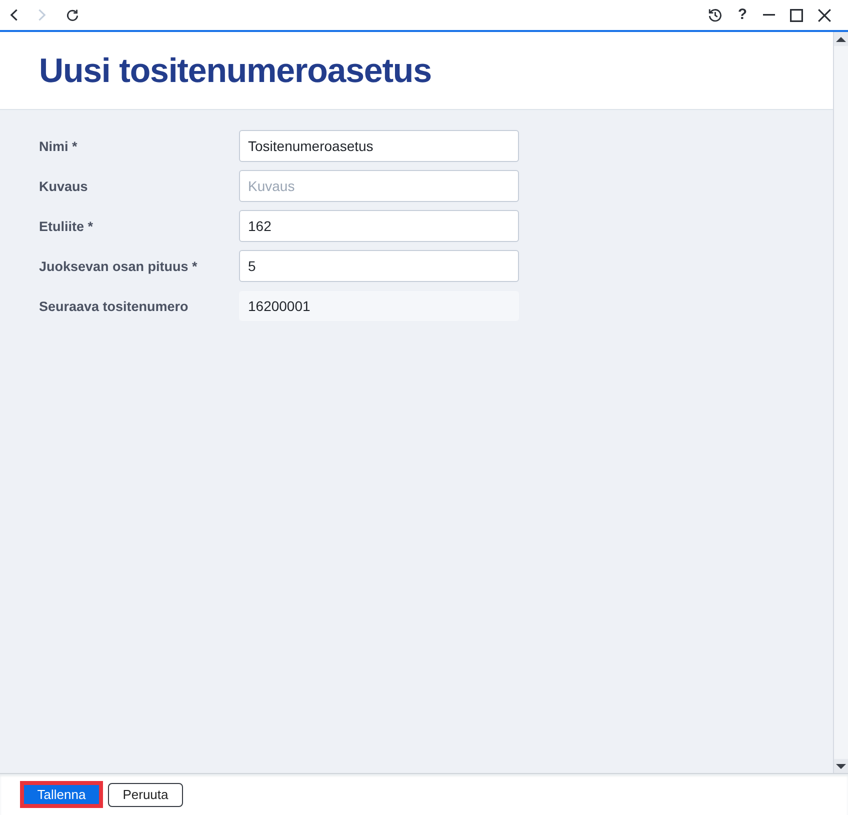  I want to click on up-arrow-icon, so click(841, 39).